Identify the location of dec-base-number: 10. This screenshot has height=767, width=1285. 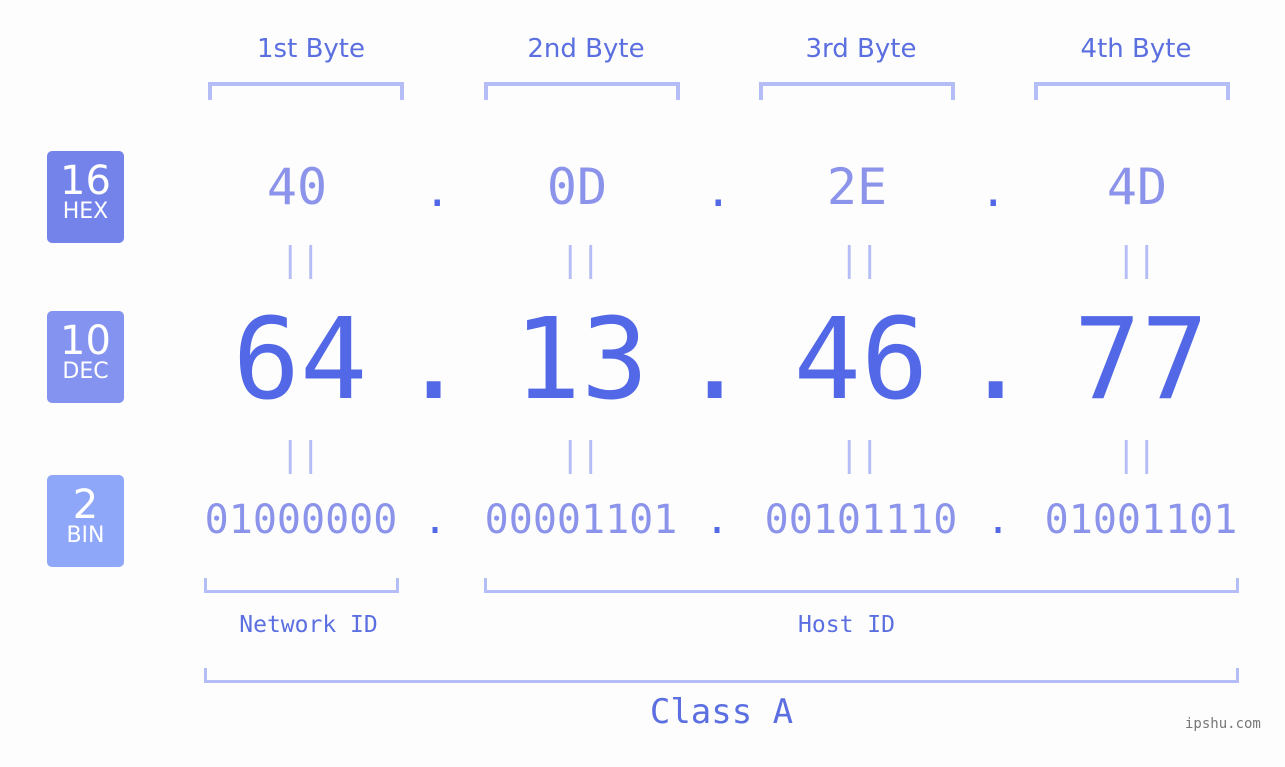
(85, 341).